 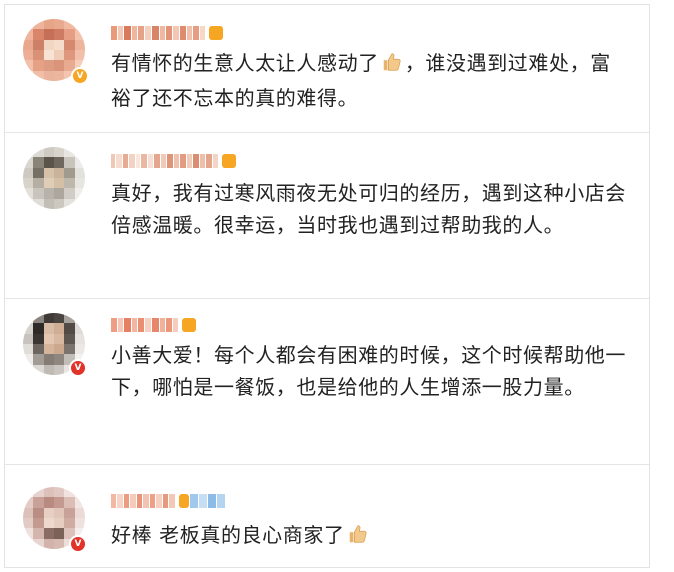 I want to click on comment-text: 好棒 老板真的良心商家了, so click(x=371, y=536).